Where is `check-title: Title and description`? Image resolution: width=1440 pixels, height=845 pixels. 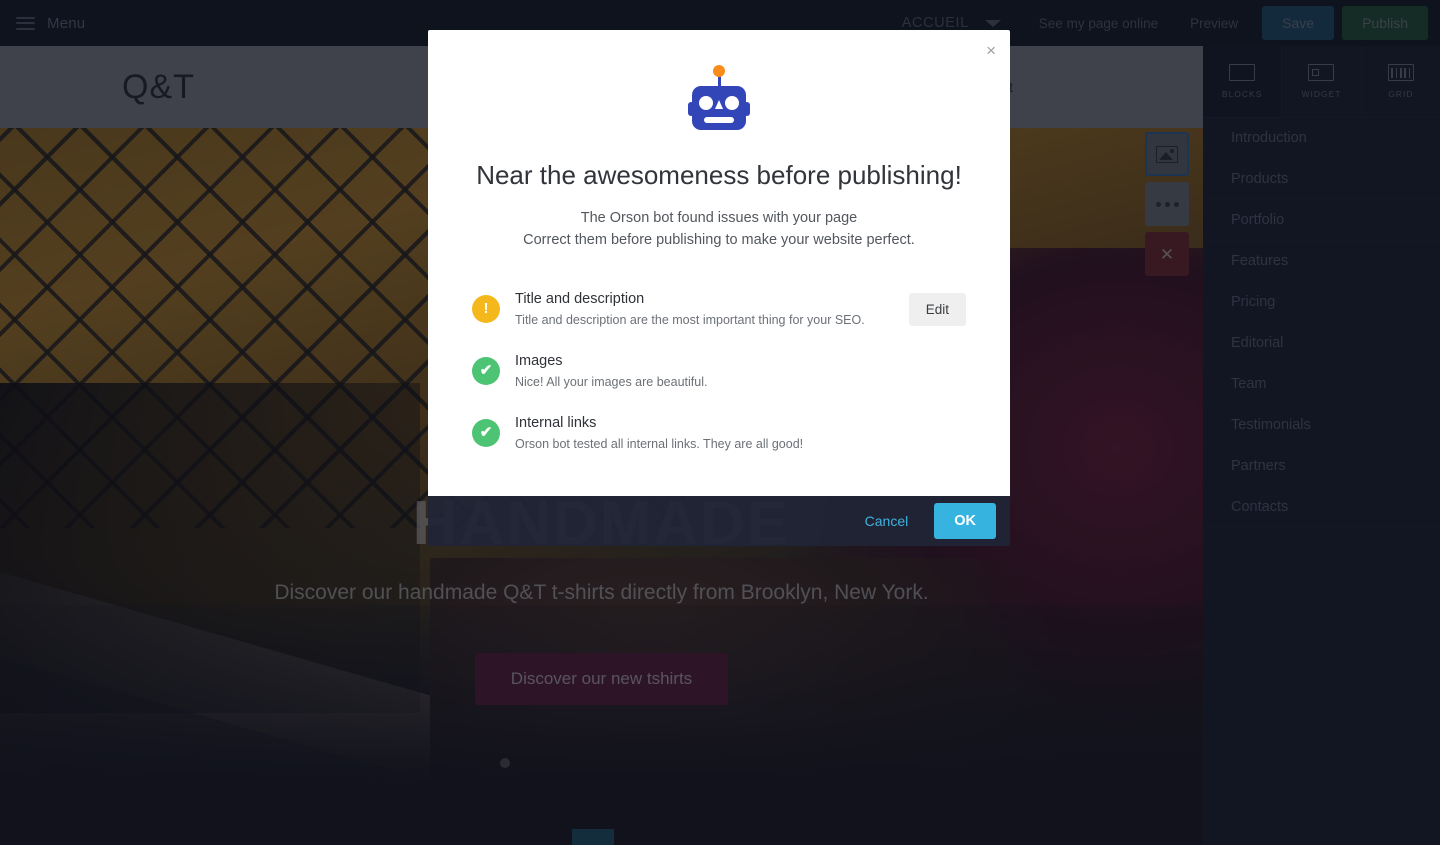 check-title: Title and description is located at coordinates (580, 298).